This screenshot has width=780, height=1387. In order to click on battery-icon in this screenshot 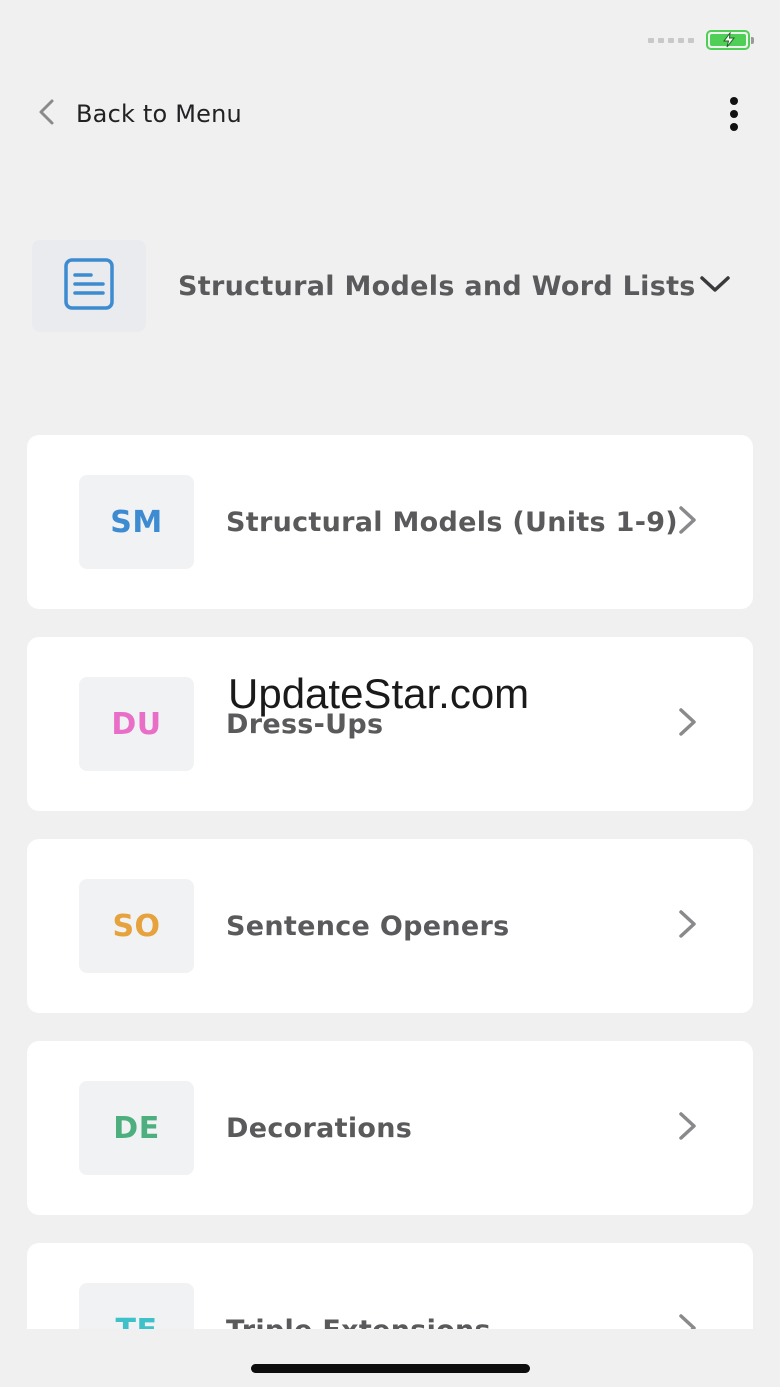, I will do `click(730, 40)`.